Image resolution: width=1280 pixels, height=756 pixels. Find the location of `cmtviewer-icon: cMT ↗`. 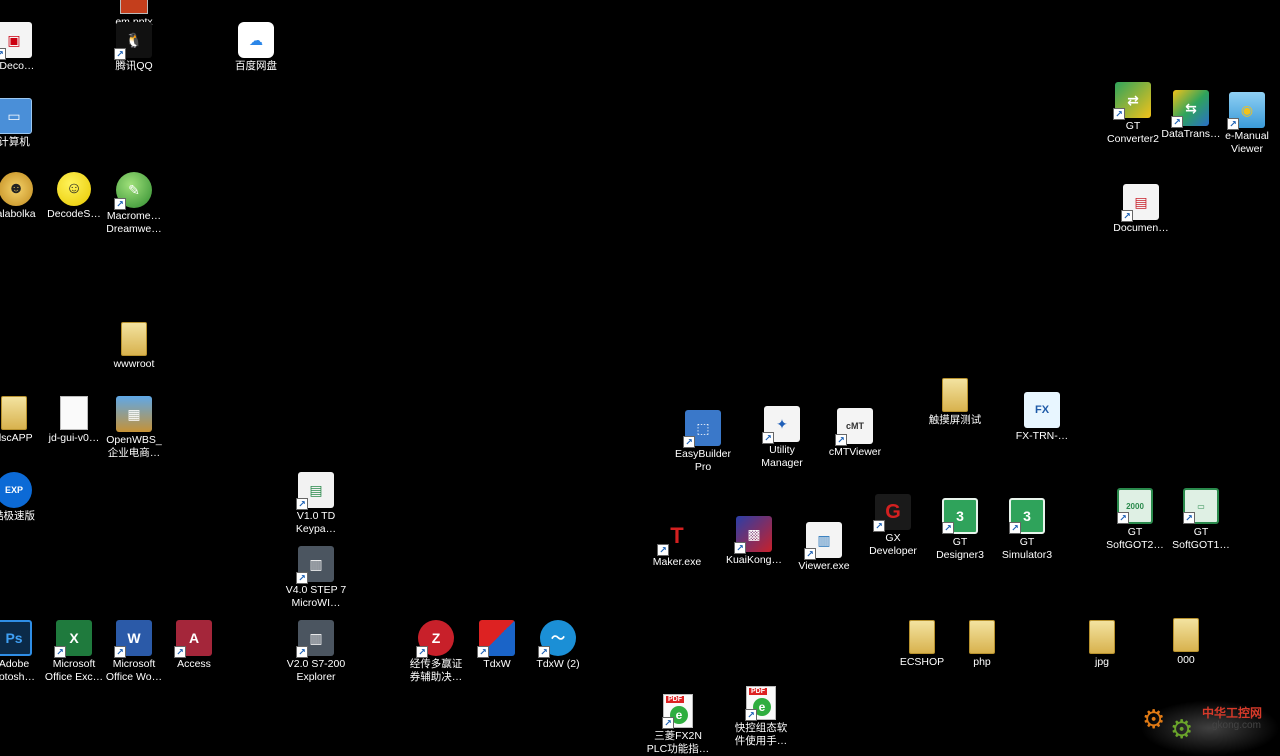

cmtviewer-icon: cMT ↗ is located at coordinates (854, 427).